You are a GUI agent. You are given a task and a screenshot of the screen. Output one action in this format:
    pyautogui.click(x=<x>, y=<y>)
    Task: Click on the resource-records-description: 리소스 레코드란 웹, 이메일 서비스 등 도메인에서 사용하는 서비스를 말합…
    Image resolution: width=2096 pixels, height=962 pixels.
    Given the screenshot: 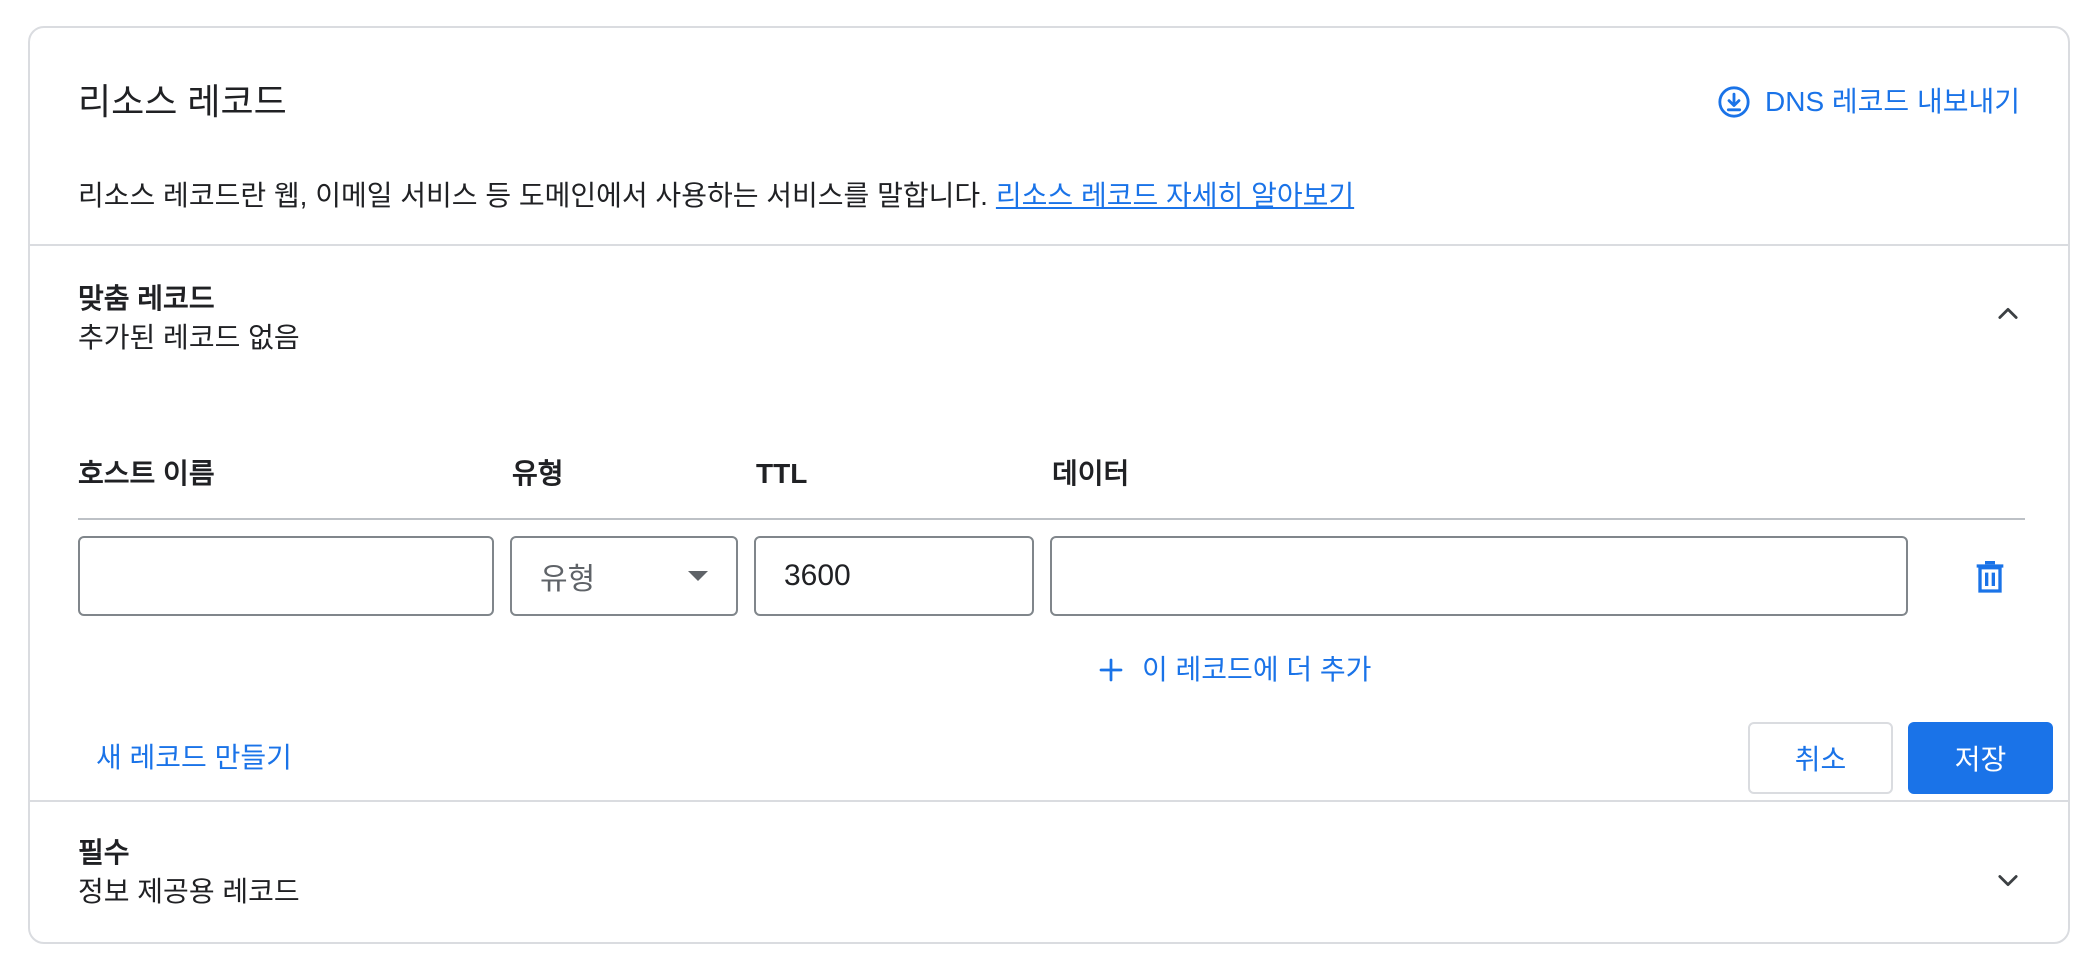 What is the action you would take?
    pyautogui.click(x=716, y=196)
    